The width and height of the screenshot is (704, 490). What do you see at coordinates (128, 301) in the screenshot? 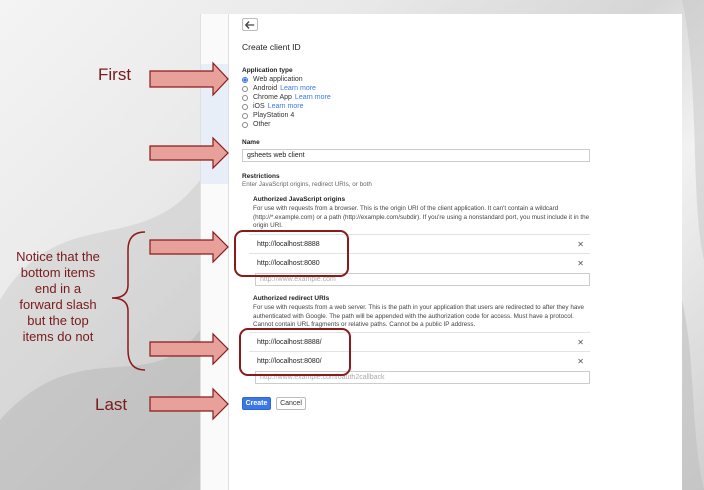
I see `brace` at bounding box center [128, 301].